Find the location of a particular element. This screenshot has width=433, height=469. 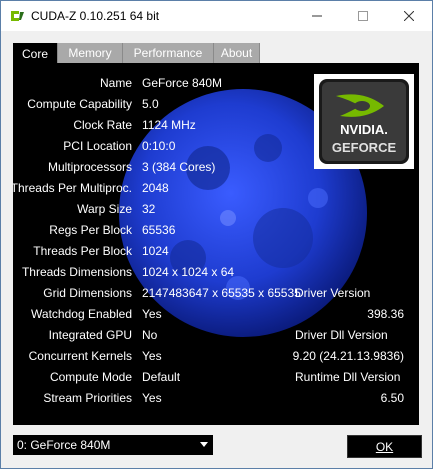

tab-about: About is located at coordinates (237, 53).